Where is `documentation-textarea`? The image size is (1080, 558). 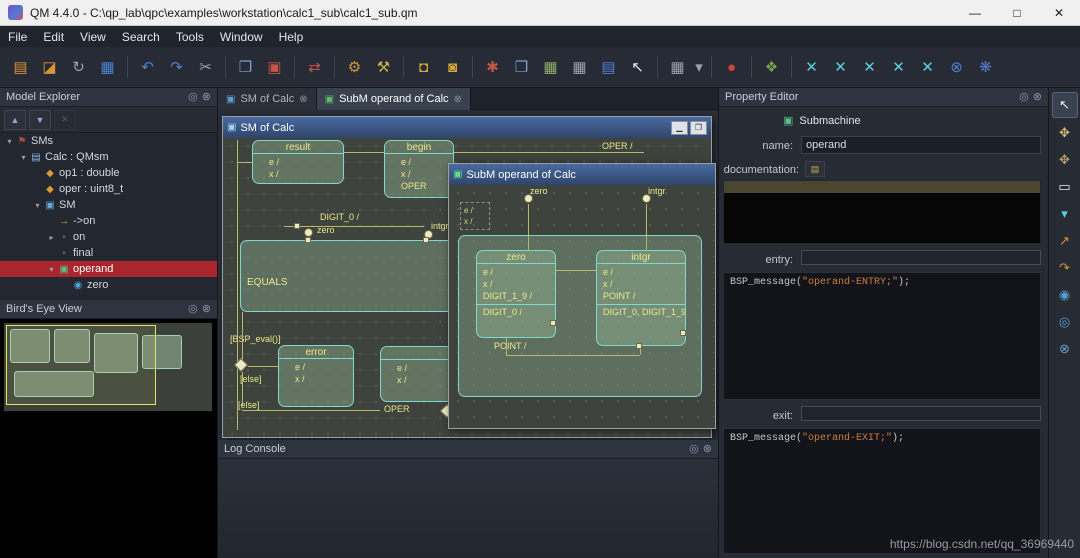
documentation-textarea is located at coordinates (882, 212).